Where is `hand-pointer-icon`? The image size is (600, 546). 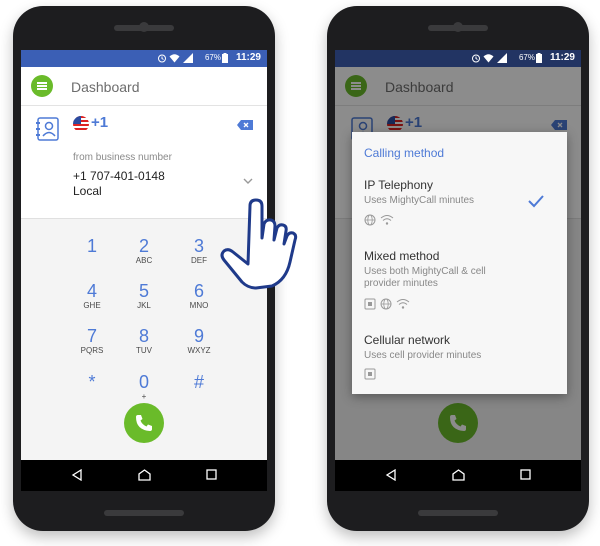 hand-pointer-icon is located at coordinates (259, 244).